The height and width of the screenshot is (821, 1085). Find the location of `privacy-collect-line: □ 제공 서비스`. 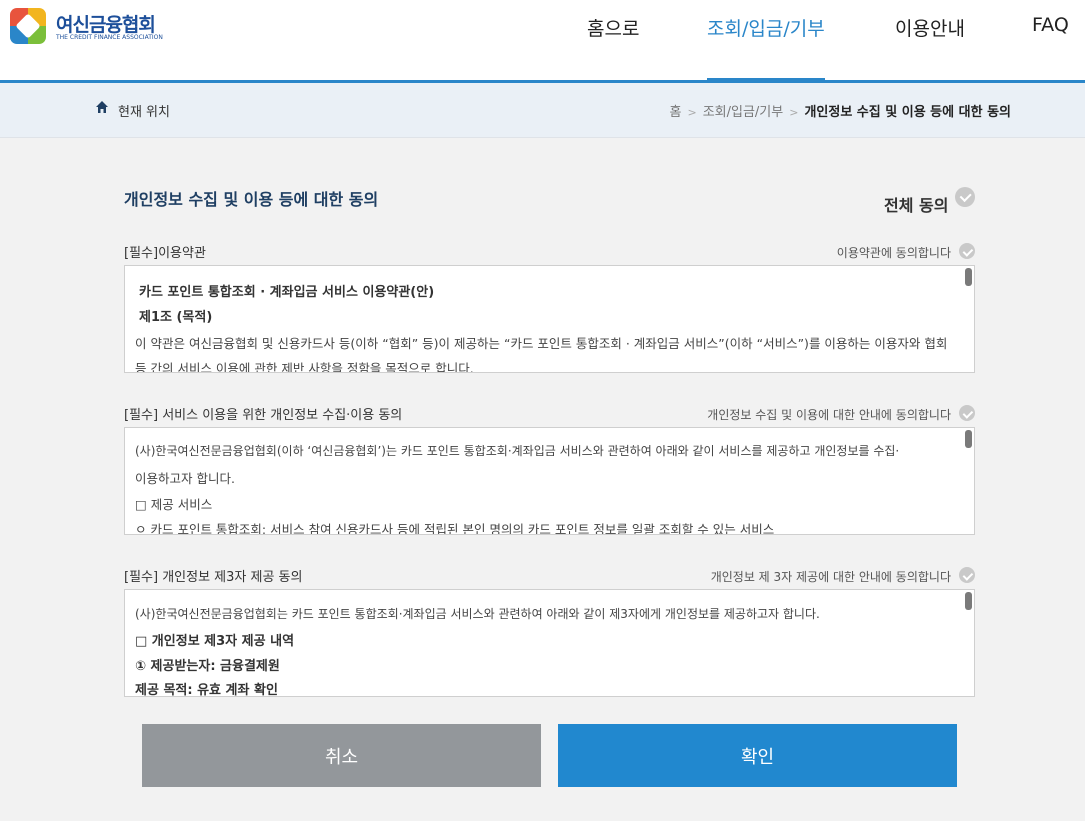

privacy-collect-line: □ 제공 서비스 is located at coordinates (174, 504).